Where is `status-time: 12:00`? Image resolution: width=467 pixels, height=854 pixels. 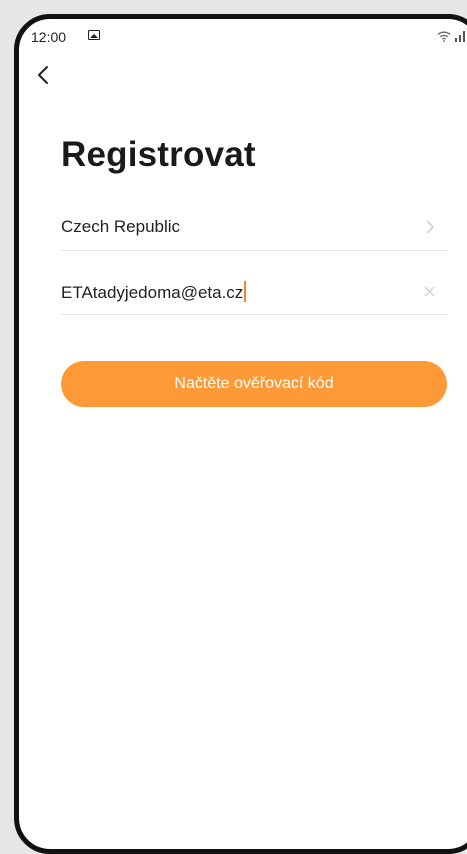
status-time: 12:00 is located at coordinates (49, 37).